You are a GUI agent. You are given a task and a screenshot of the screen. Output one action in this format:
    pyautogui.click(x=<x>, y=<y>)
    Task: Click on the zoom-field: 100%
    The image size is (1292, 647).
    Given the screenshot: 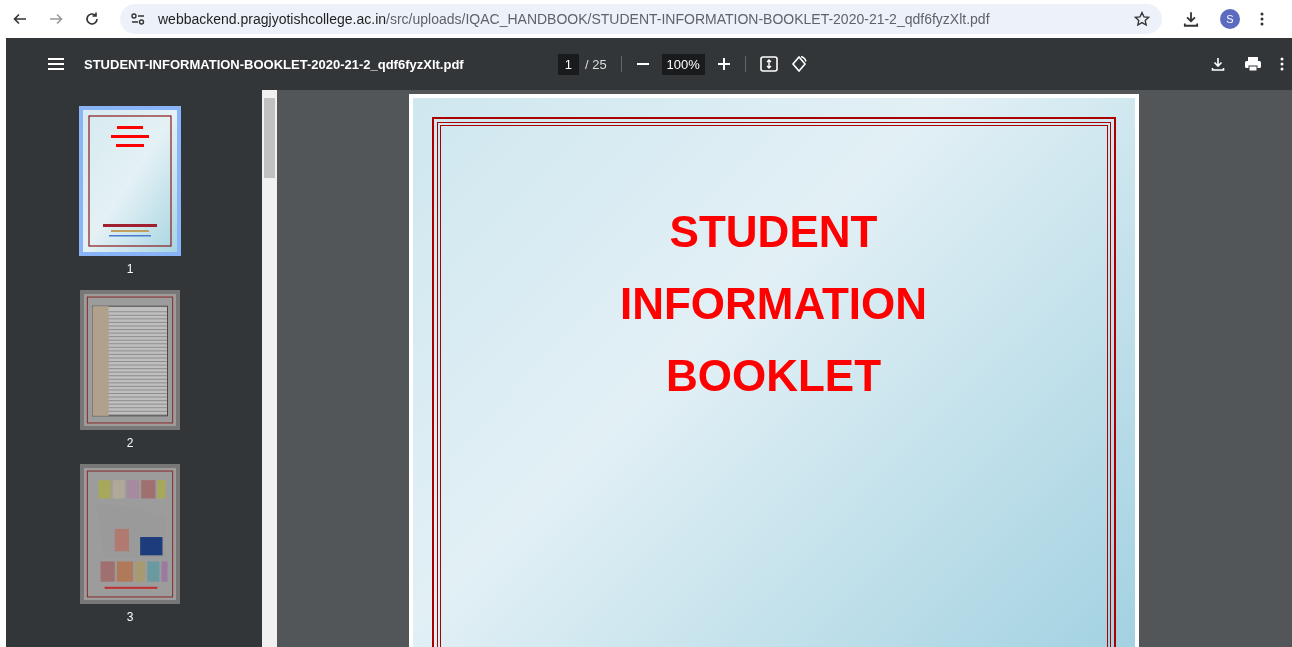 What is the action you would take?
    pyautogui.click(x=683, y=64)
    